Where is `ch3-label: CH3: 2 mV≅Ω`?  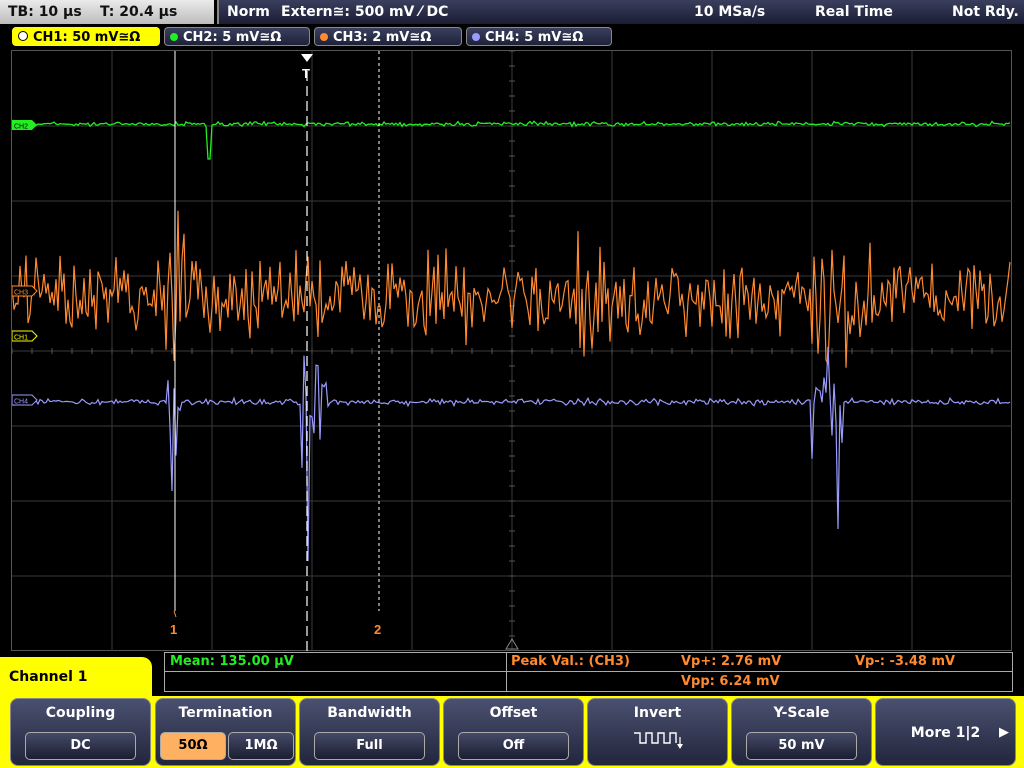 ch3-label: CH3: 2 mV≅Ω is located at coordinates (382, 37).